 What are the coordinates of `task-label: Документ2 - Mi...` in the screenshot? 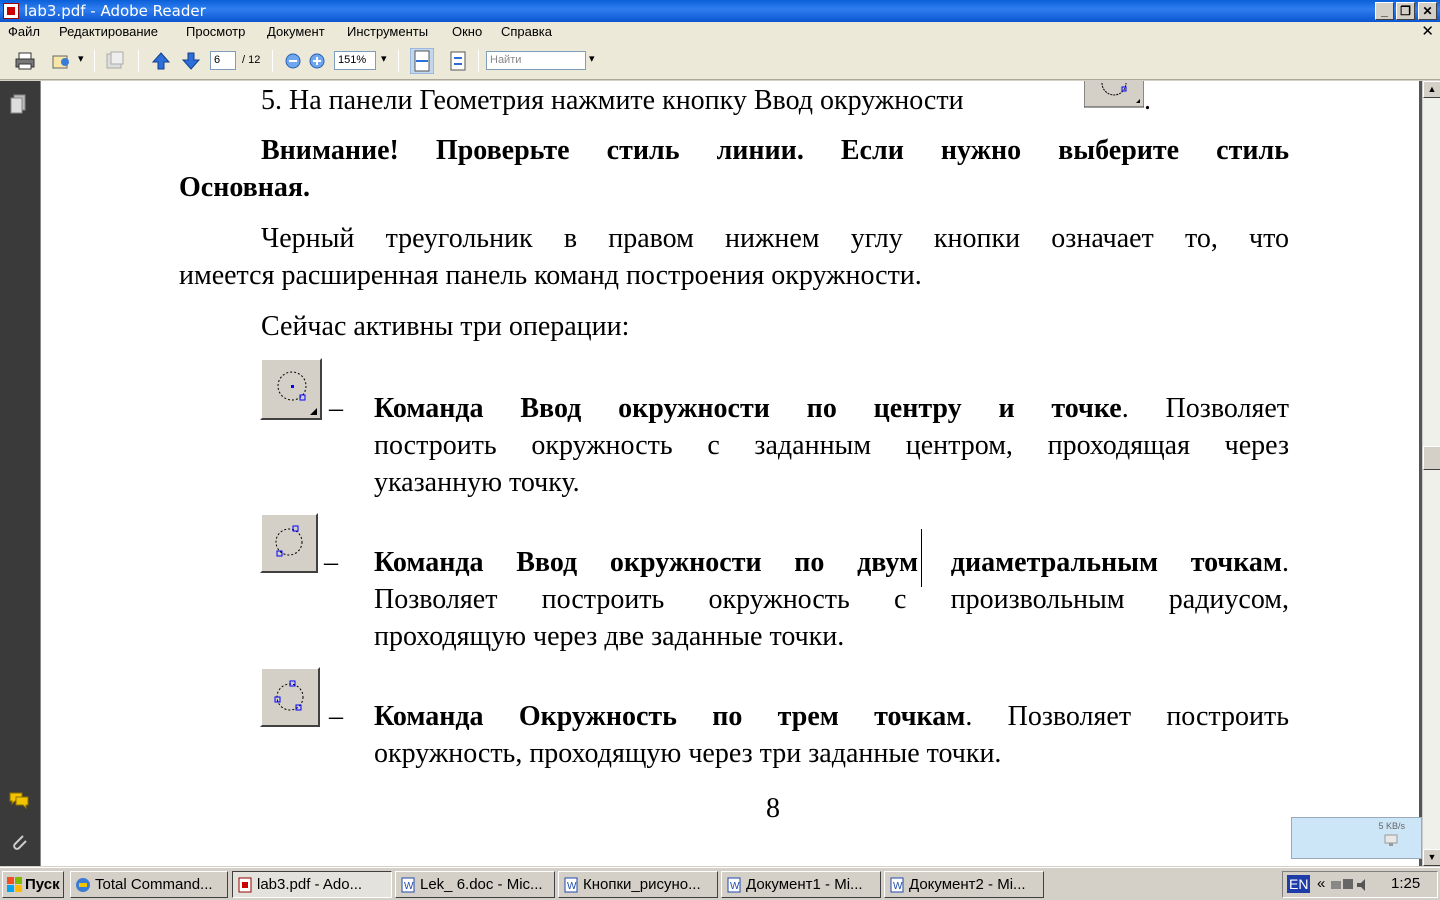 It's located at (967, 884).